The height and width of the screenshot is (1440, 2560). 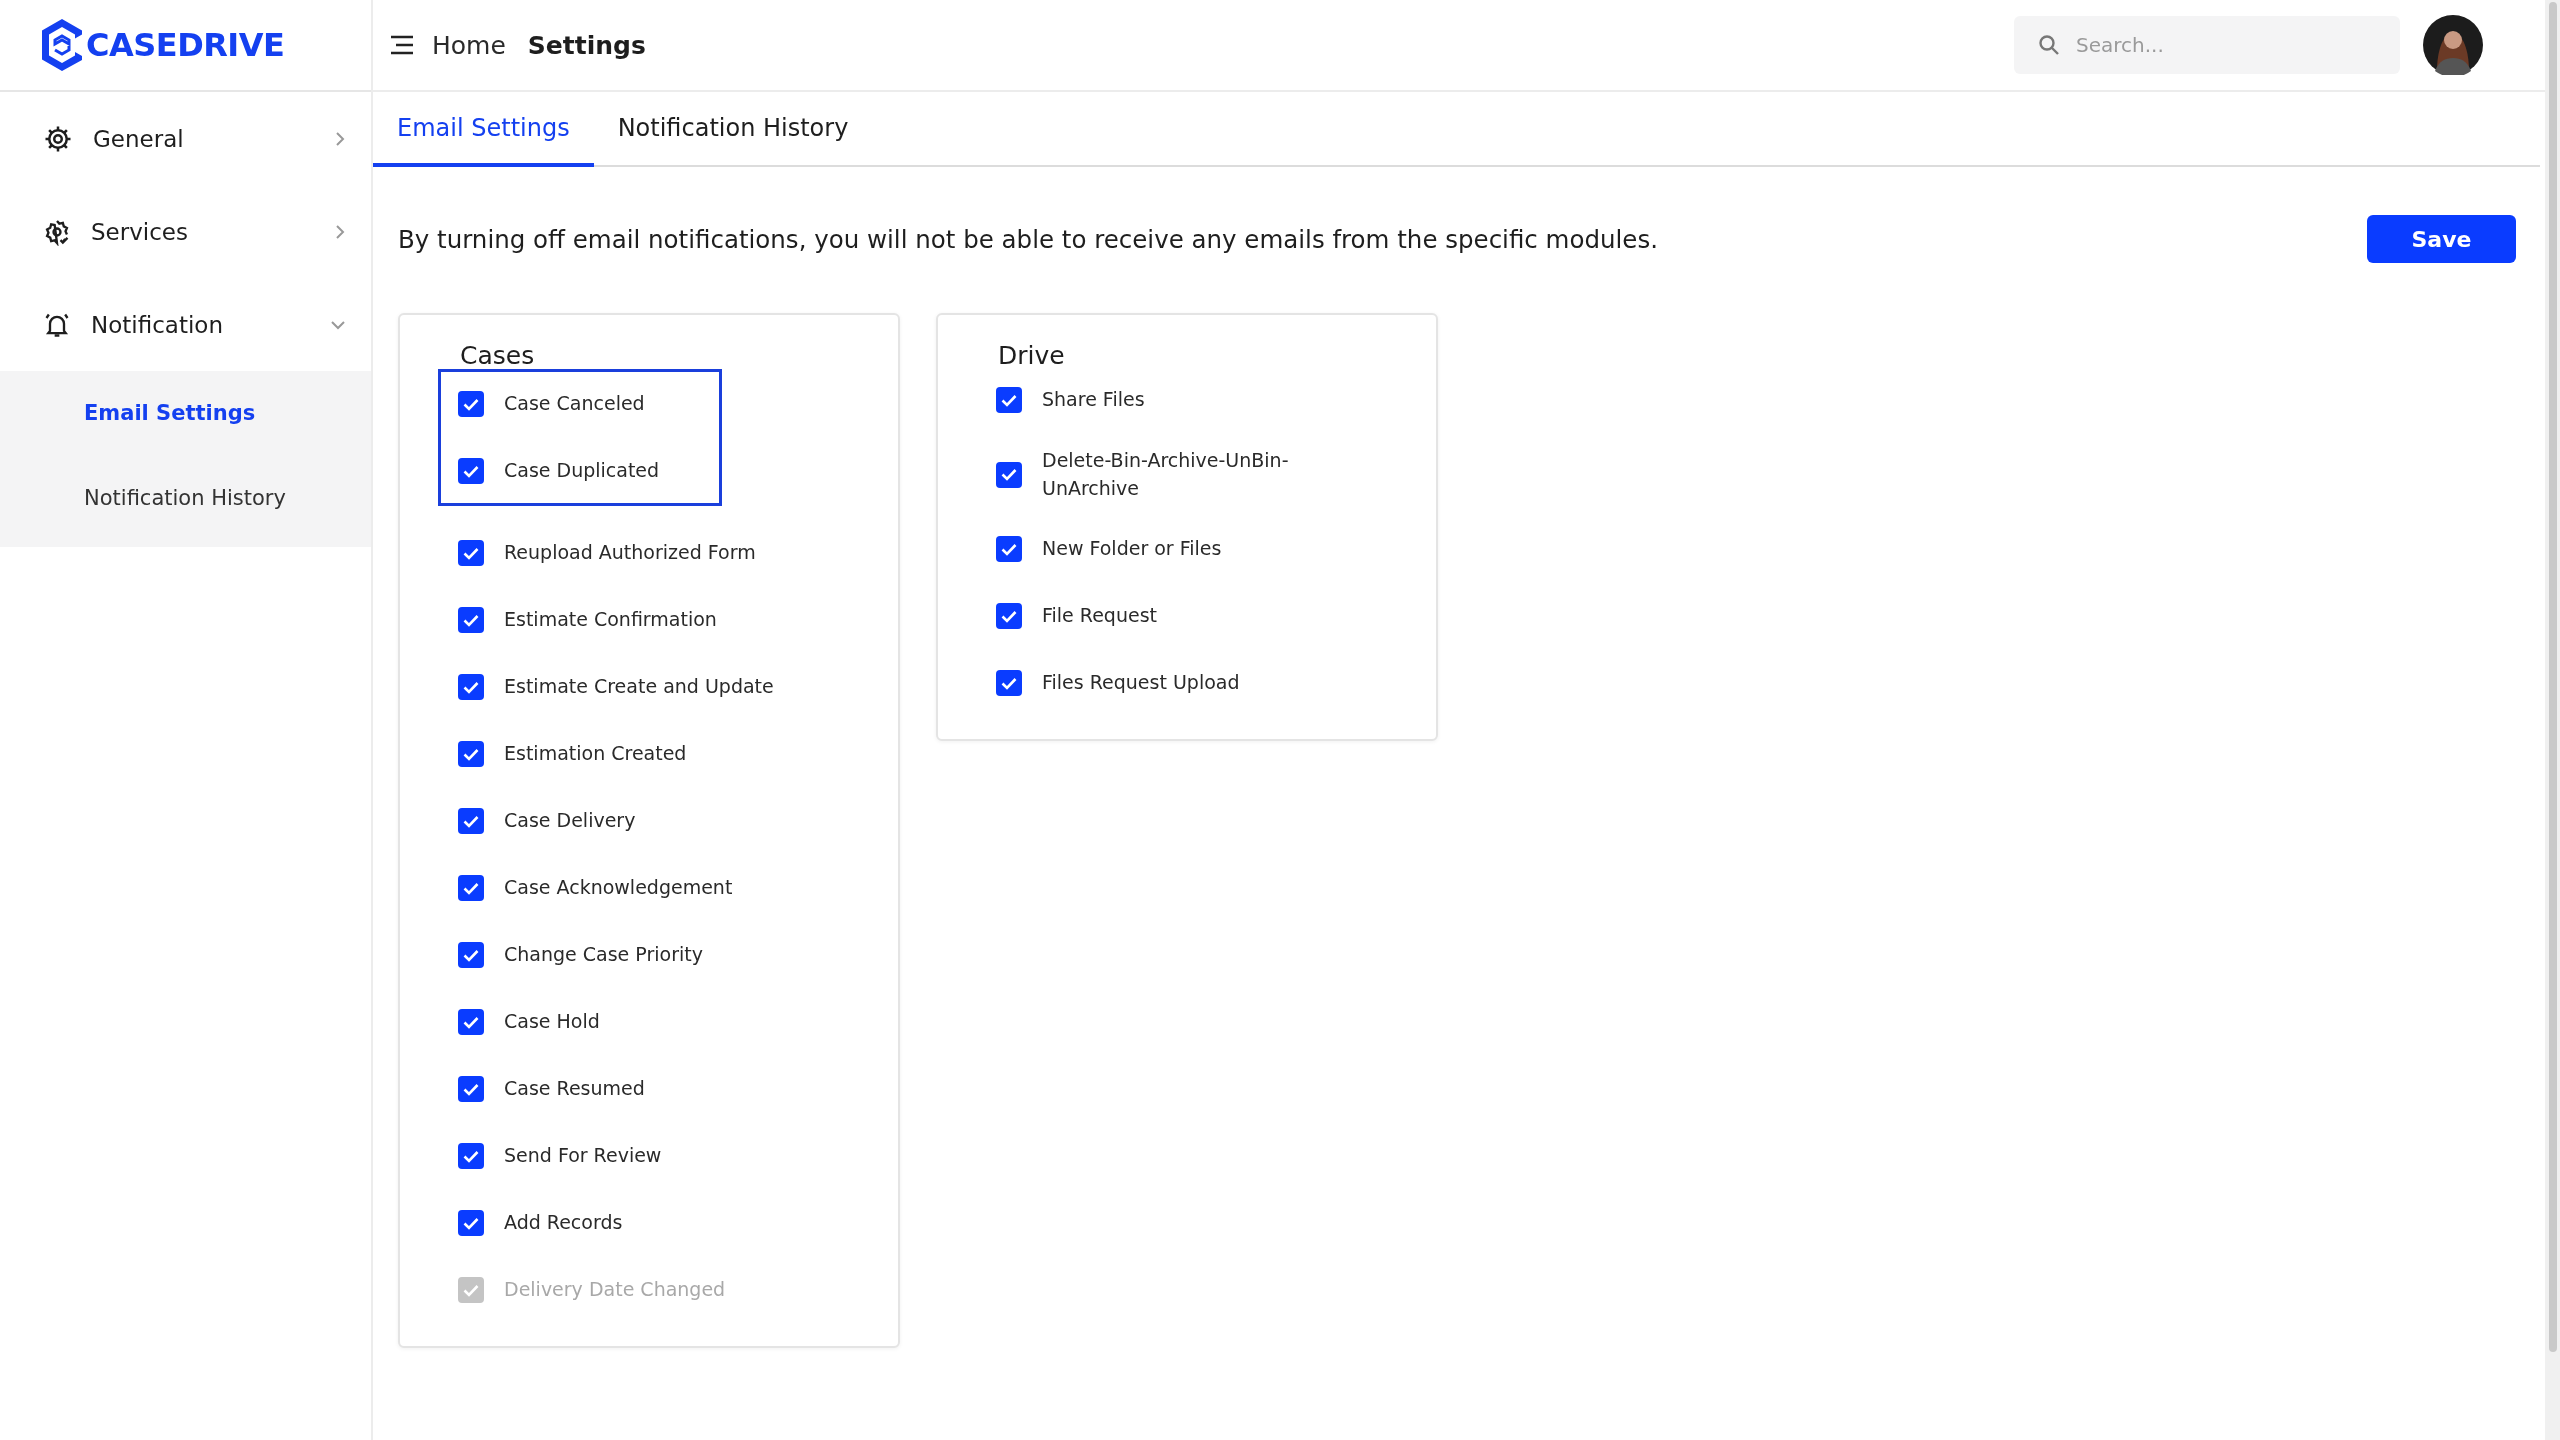 What do you see at coordinates (2453, 45) in the screenshot?
I see `avatar` at bounding box center [2453, 45].